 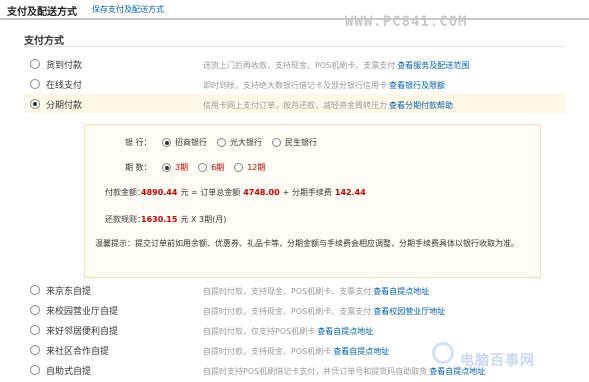 What do you see at coordinates (295, 105) in the screenshot?
I see `option-desc-text: 信用卡网上支付订单，按月还款，减轻资金周转压力` at bounding box center [295, 105].